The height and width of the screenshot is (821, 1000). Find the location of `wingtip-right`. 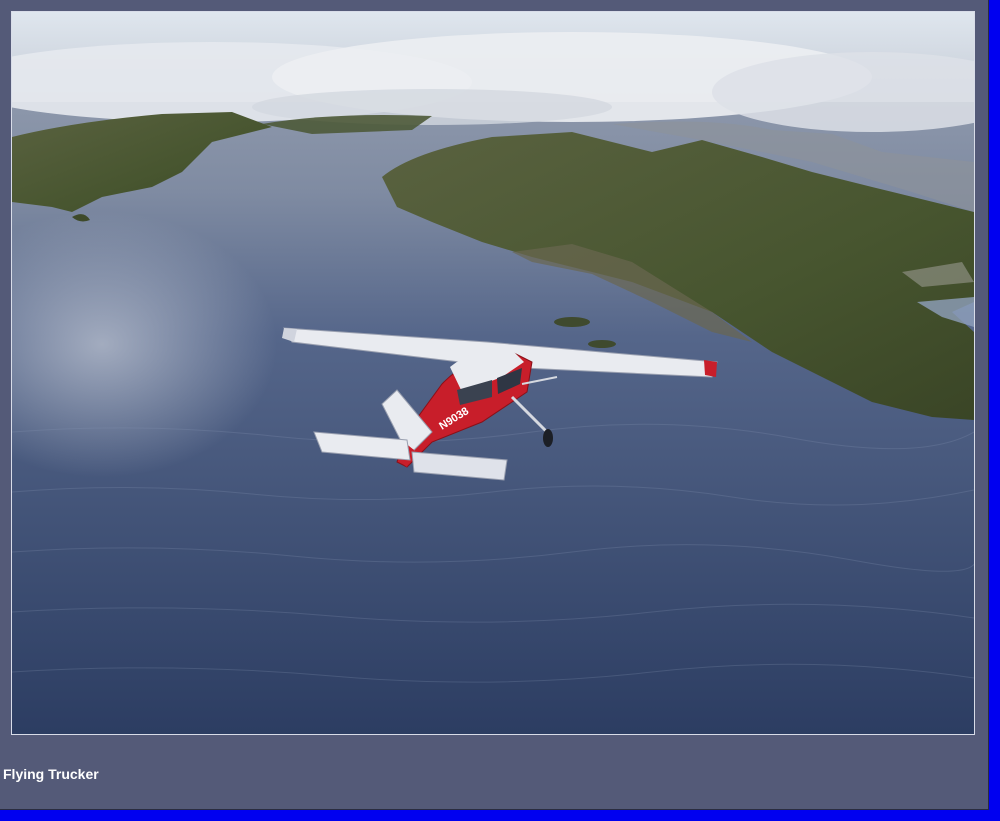

wingtip-right is located at coordinates (710, 368).